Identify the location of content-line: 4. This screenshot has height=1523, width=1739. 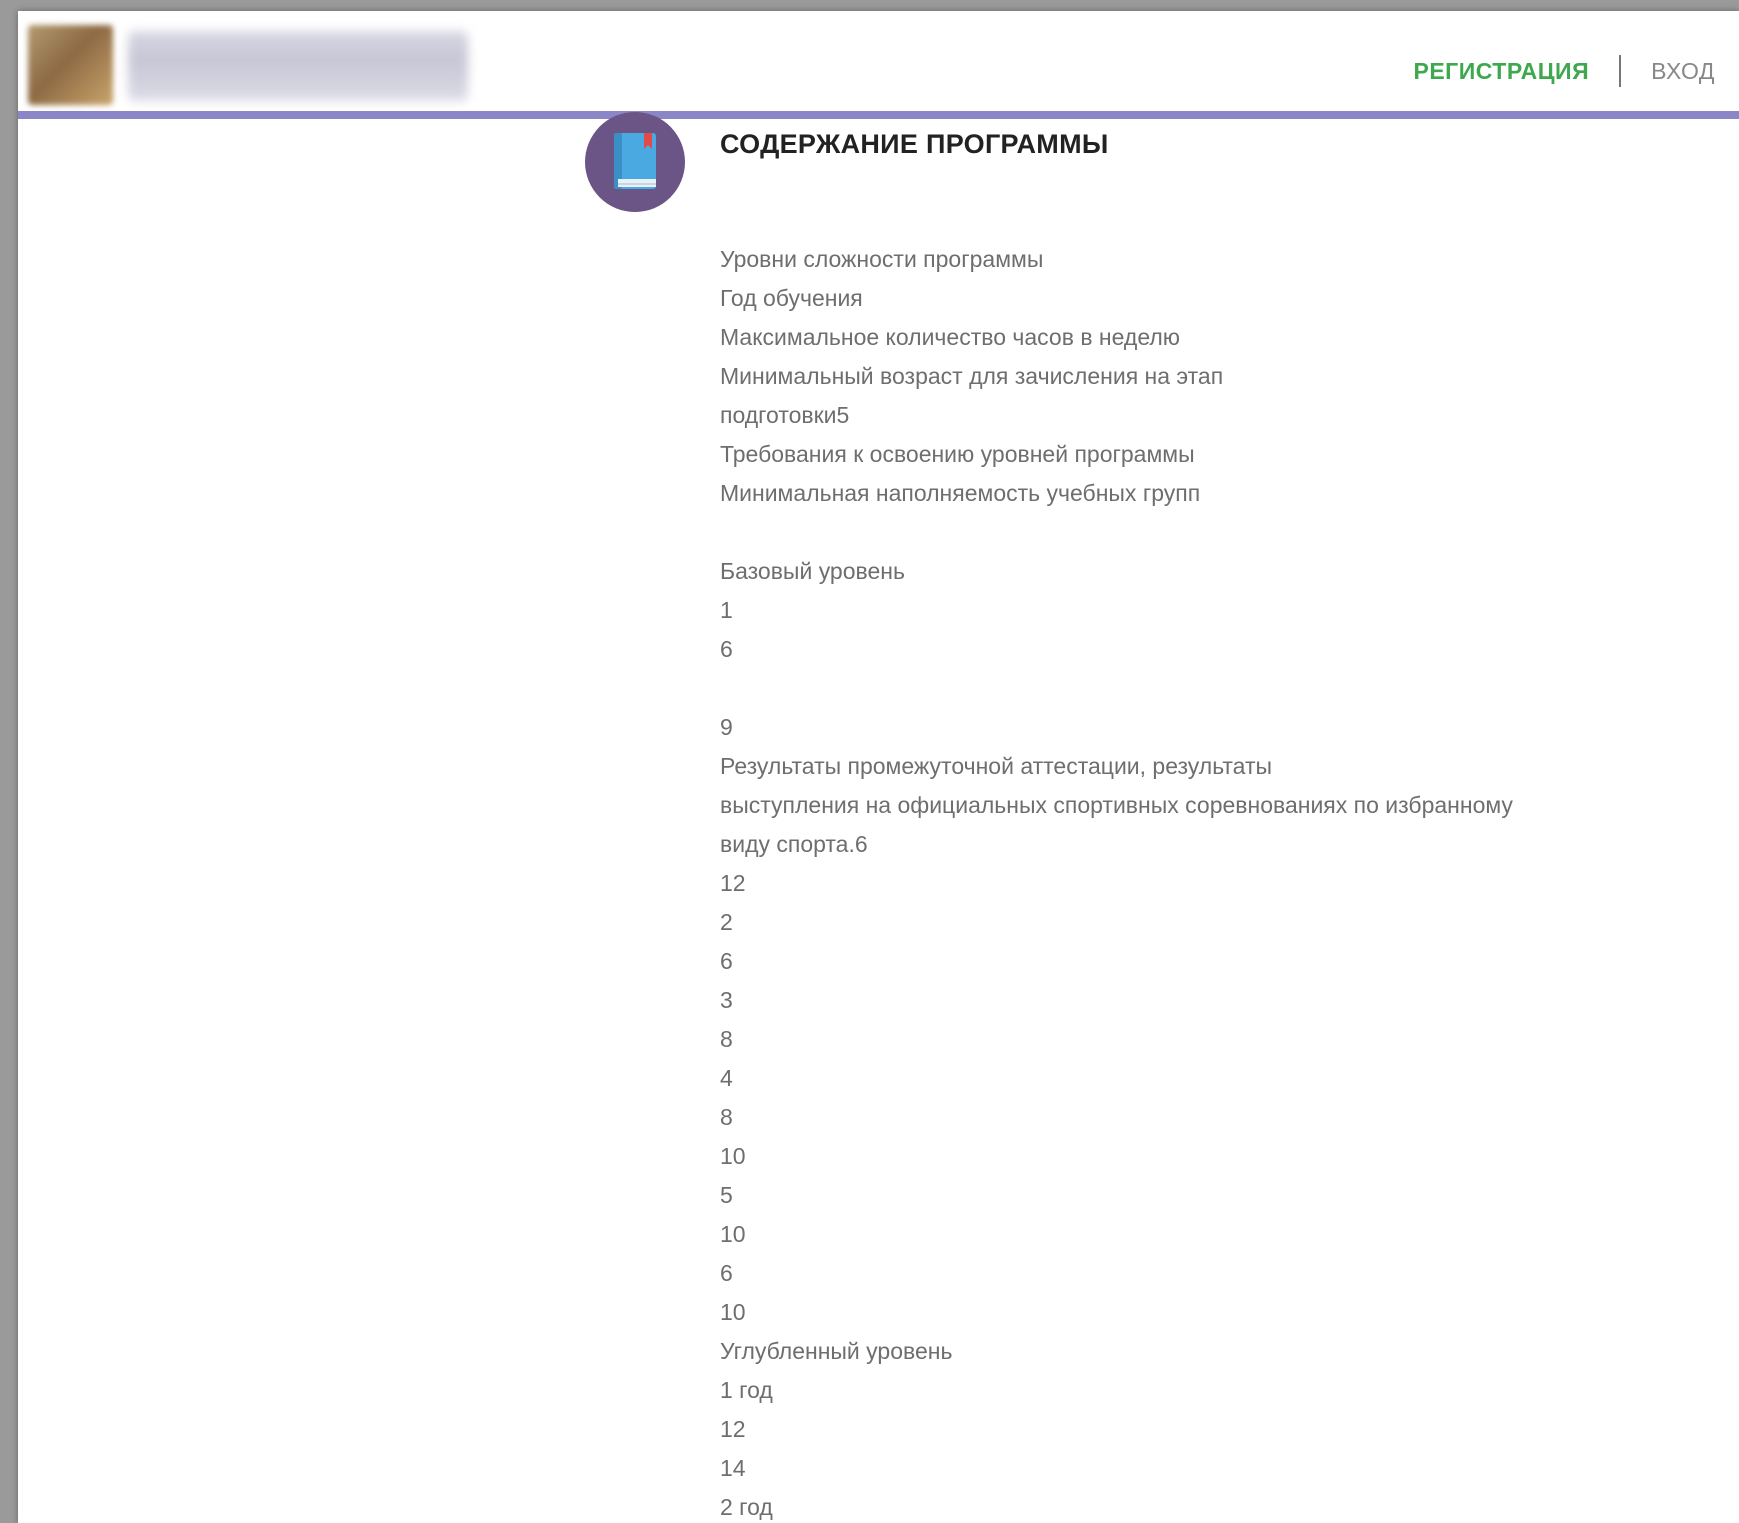
(726, 1078).